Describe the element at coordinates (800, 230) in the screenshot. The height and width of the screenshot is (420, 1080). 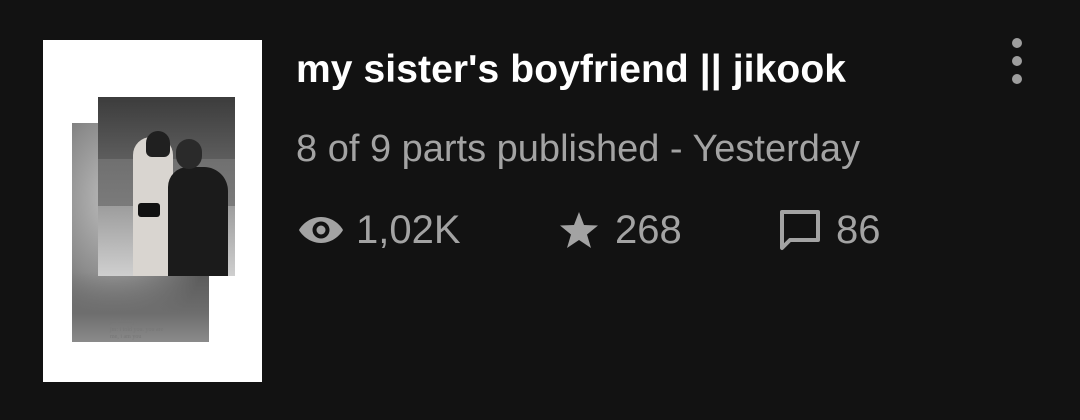
I see `comment-icon` at that location.